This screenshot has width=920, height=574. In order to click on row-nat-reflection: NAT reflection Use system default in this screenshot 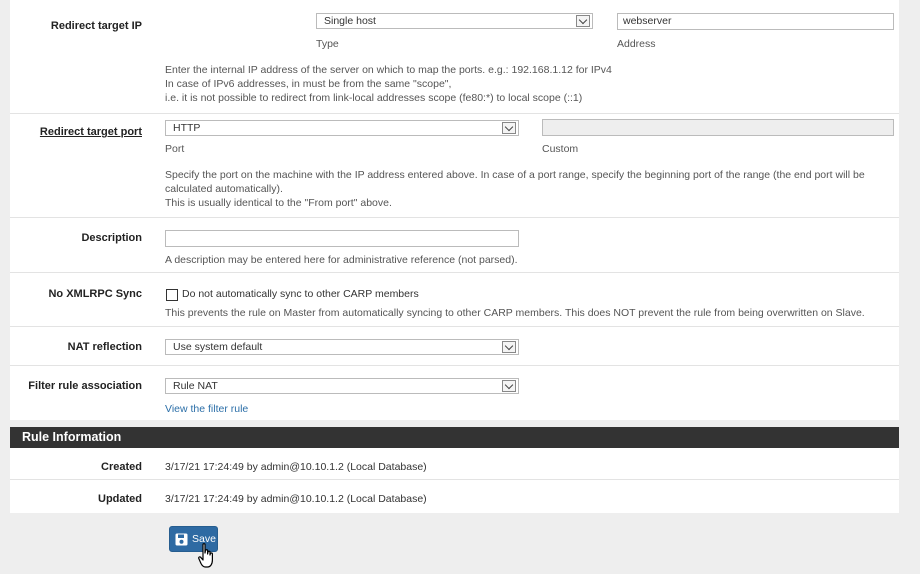, I will do `click(454, 346)`.